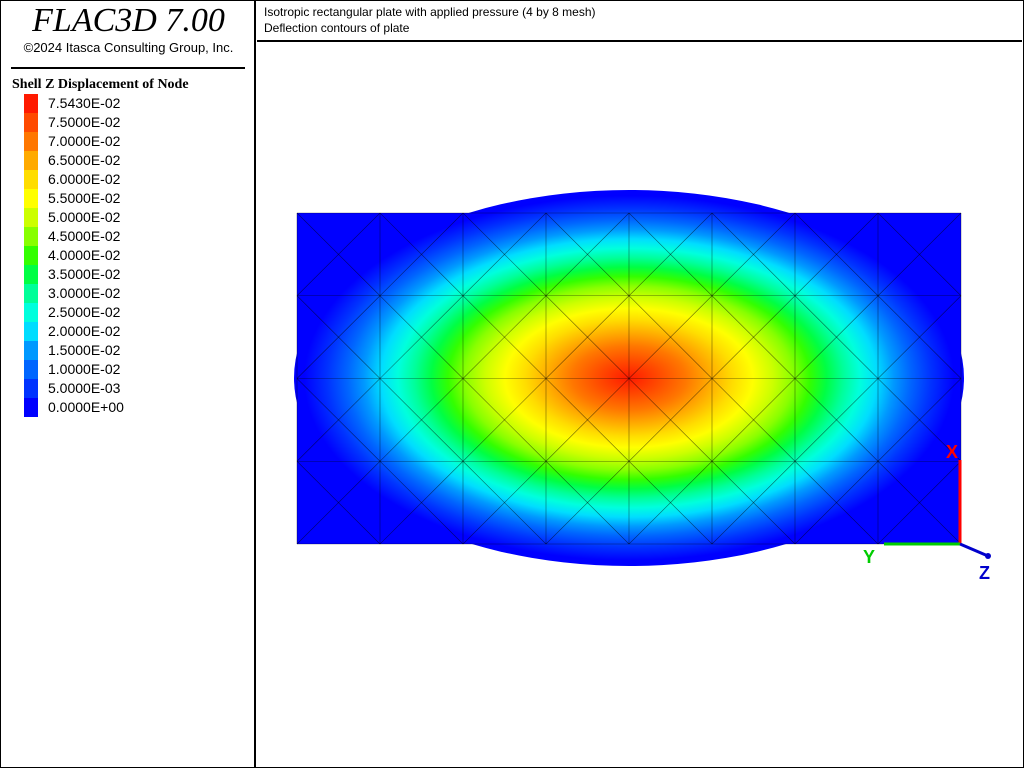 The height and width of the screenshot is (768, 1024). What do you see at coordinates (84, 388) in the screenshot?
I see `legend-label: 5.0000E-03` at bounding box center [84, 388].